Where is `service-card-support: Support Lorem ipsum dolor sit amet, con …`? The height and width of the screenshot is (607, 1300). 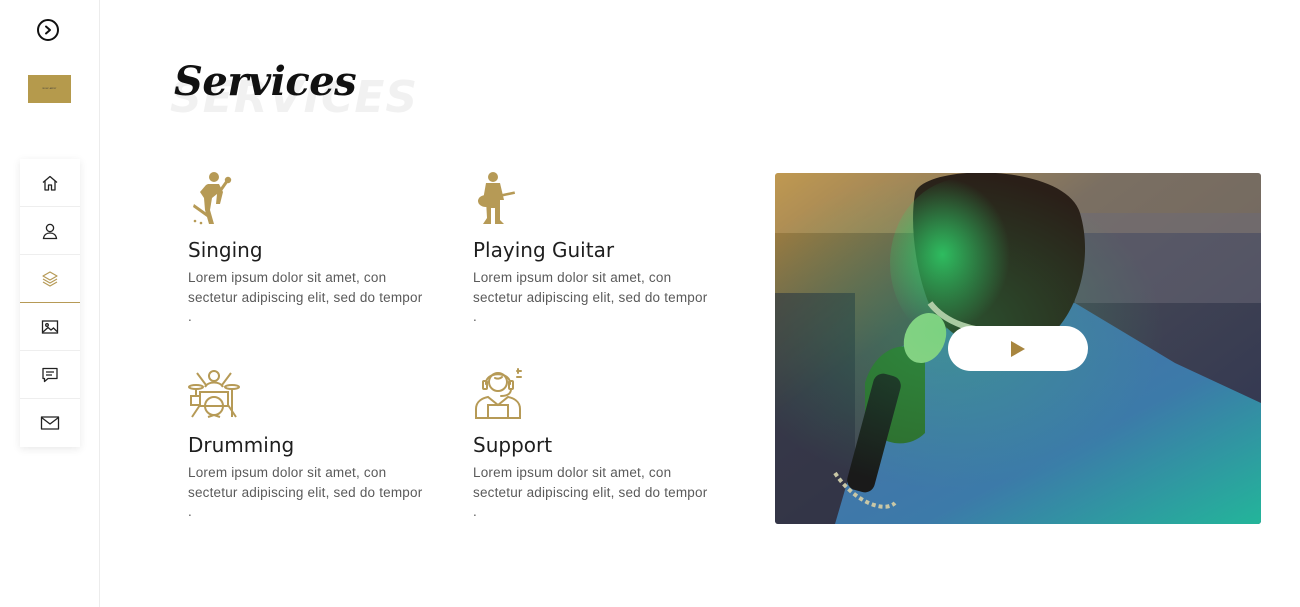 service-card-support: Support Lorem ipsum dolor sit amet, con … is located at coordinates (593, 443).